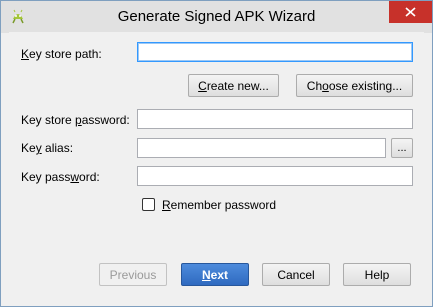  I want to click on cancel-button: Cancel, so click(296, 274).